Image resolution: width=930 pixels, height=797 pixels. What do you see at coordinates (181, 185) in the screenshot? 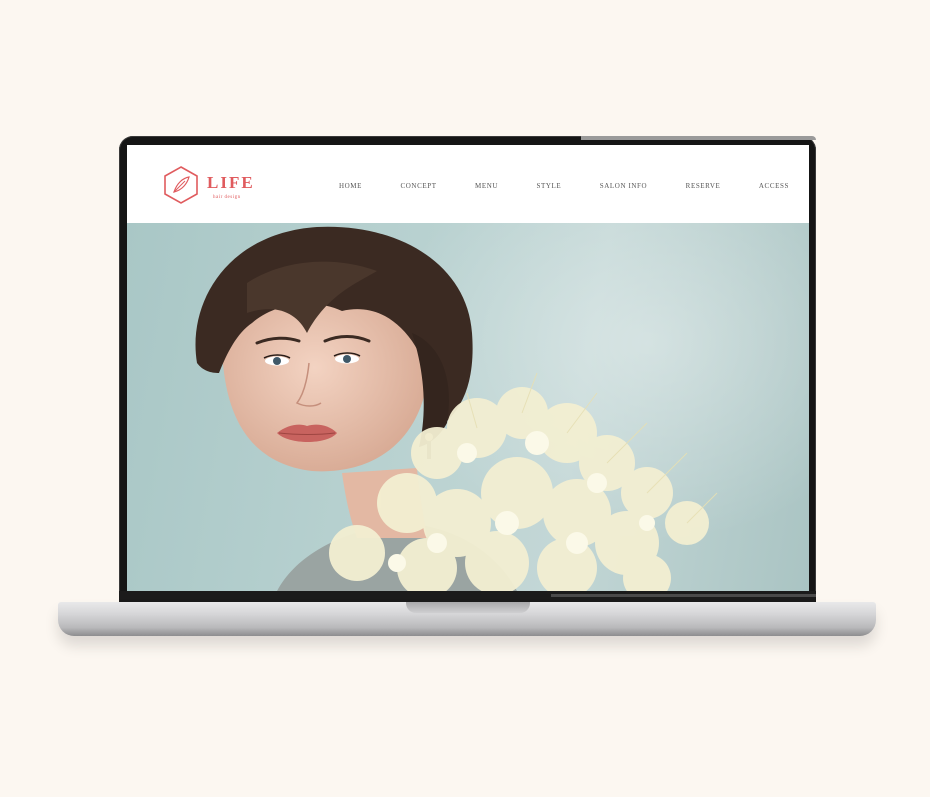
I see `hexagon-leaf-icon` at bounding box center [181, 185].